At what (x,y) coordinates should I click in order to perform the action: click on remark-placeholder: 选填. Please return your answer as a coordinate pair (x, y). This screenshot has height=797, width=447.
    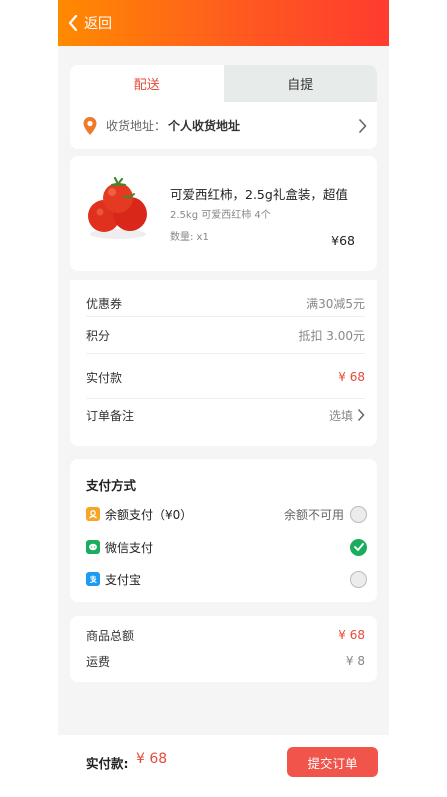
    Looking at the image, I should click on (340, 415).